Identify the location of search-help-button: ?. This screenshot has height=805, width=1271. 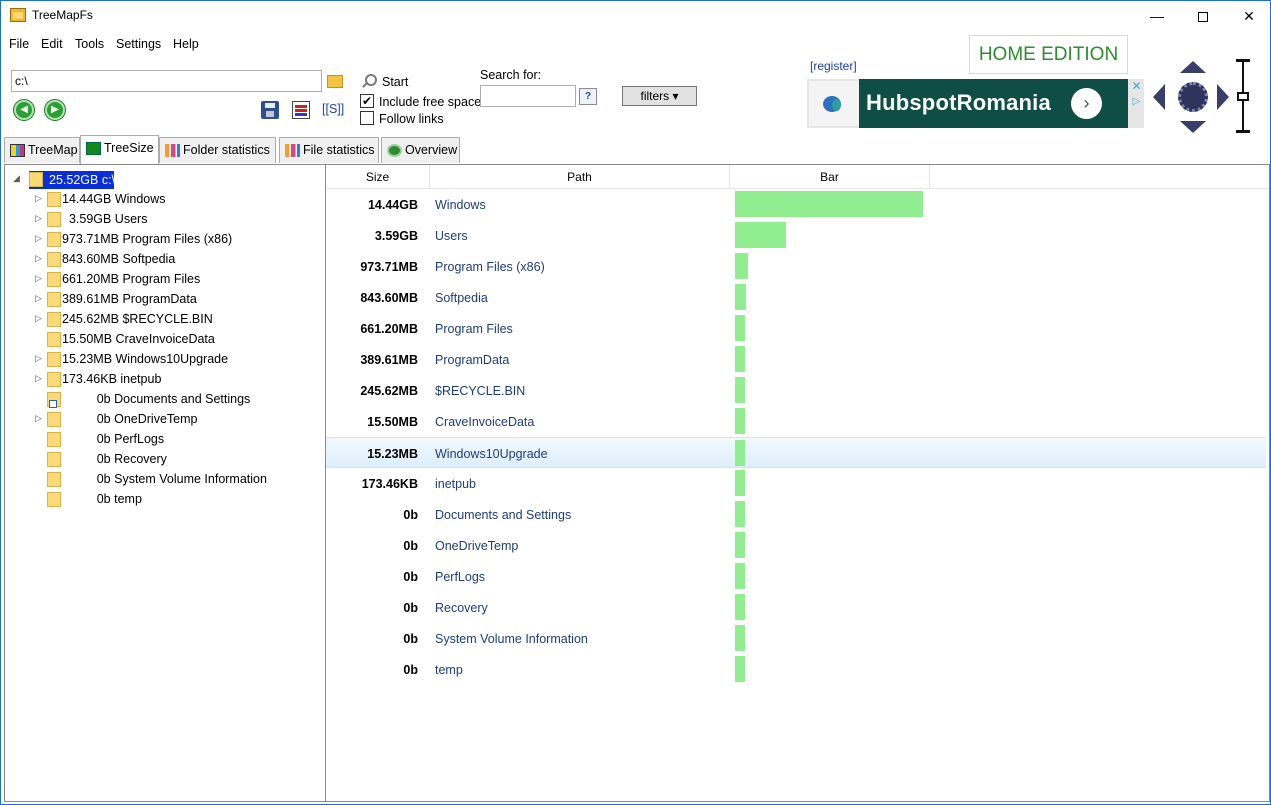
(588, 96).